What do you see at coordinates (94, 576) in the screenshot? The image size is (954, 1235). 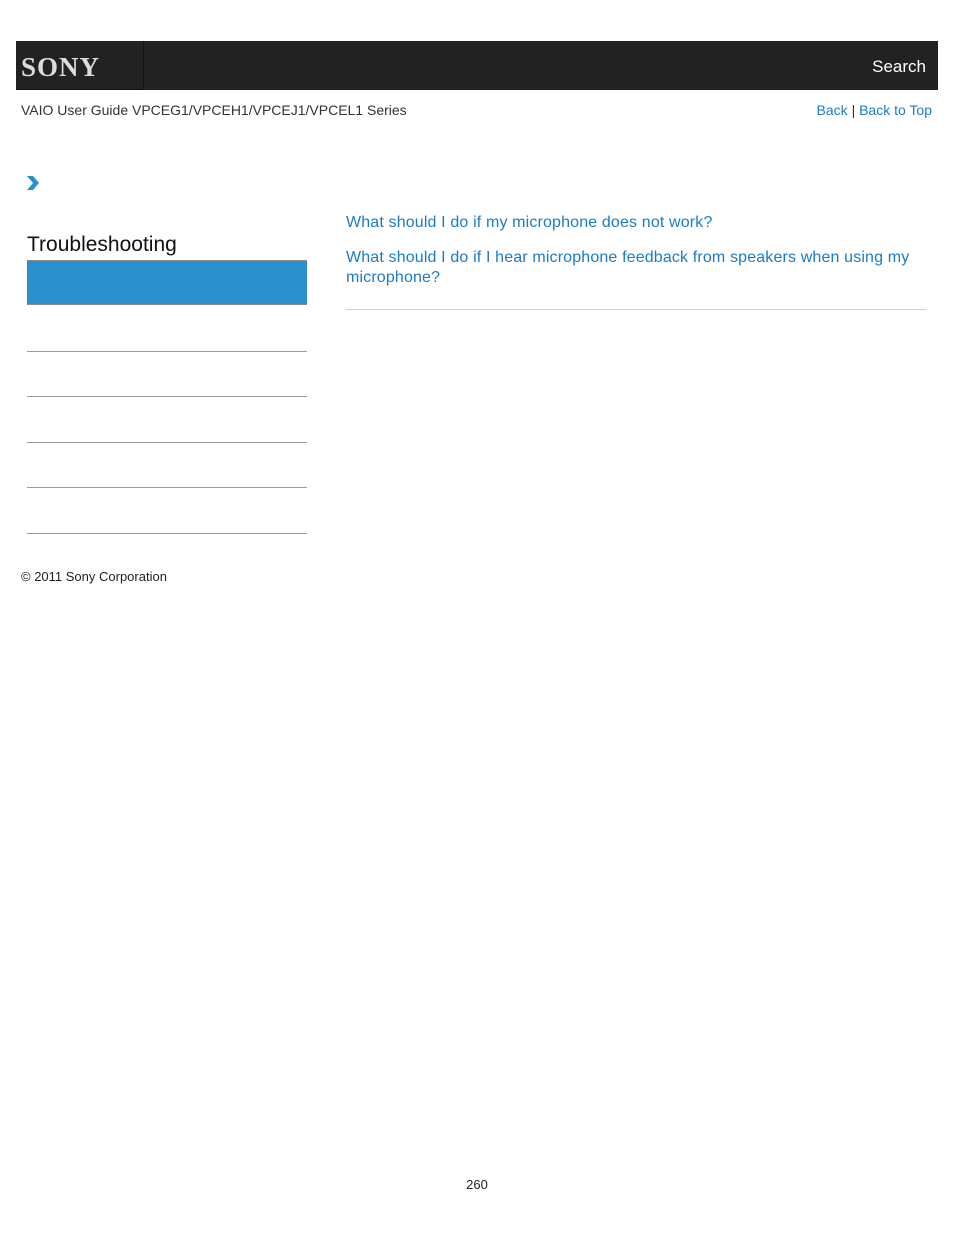 I see `copyright-text: © 2011 Sony Corporation` at bounding box center [94, 576].